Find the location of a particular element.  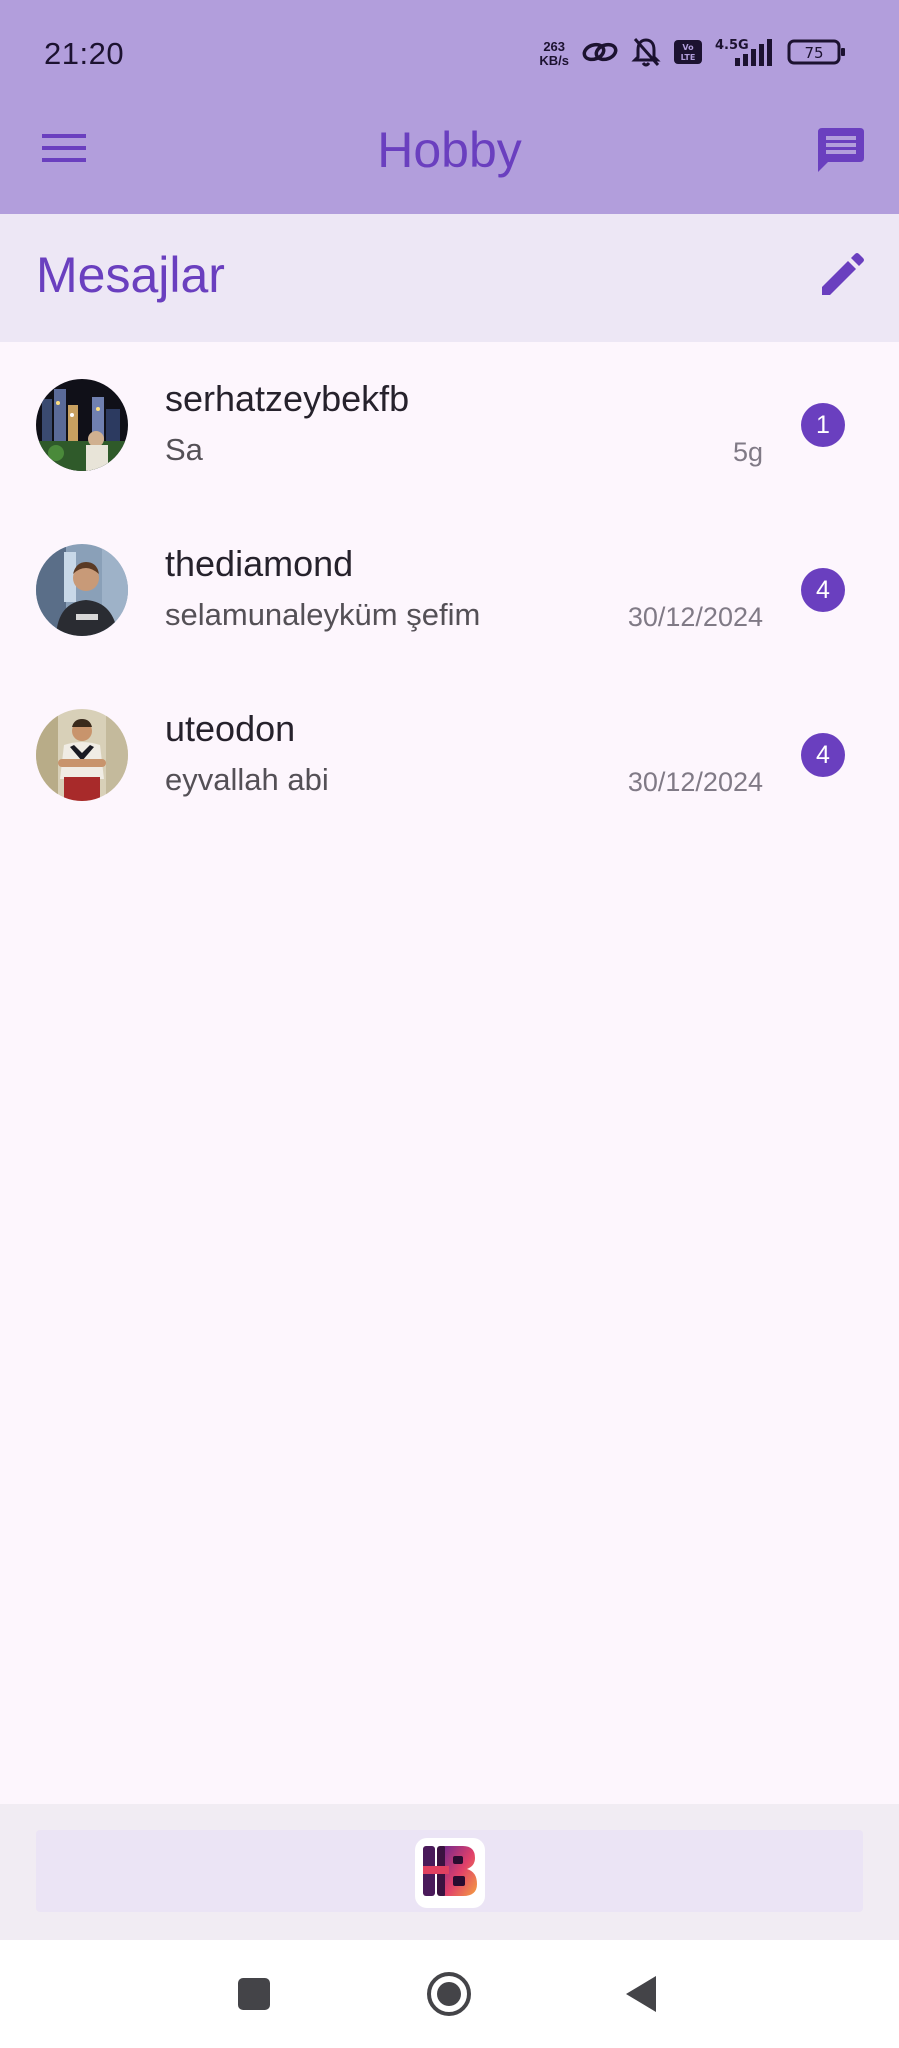

battery-level: 75 is located at coordinates (813, 53).